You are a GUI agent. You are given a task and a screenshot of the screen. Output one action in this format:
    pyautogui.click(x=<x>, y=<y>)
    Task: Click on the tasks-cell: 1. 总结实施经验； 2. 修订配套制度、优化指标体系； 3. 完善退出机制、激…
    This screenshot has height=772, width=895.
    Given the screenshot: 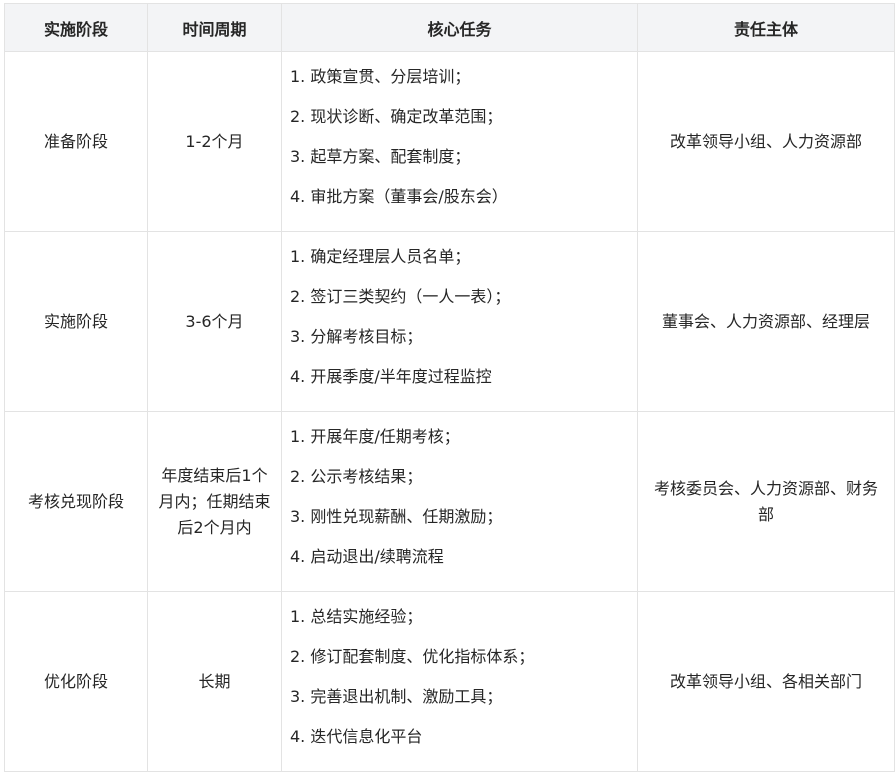 What is the action you would take?
    pyautogui.click(x=459, y=681)
    